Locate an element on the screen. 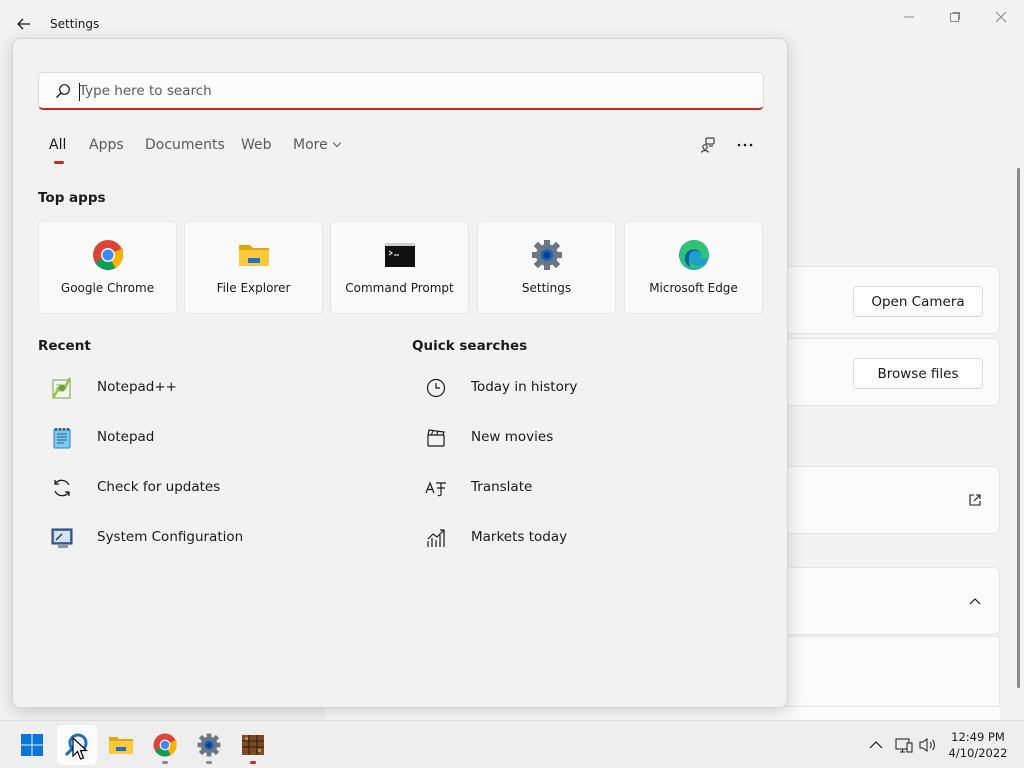 The width and height of the screenshot is (1024, 768). tile-label: Settings is located at coordinates (546, 288).